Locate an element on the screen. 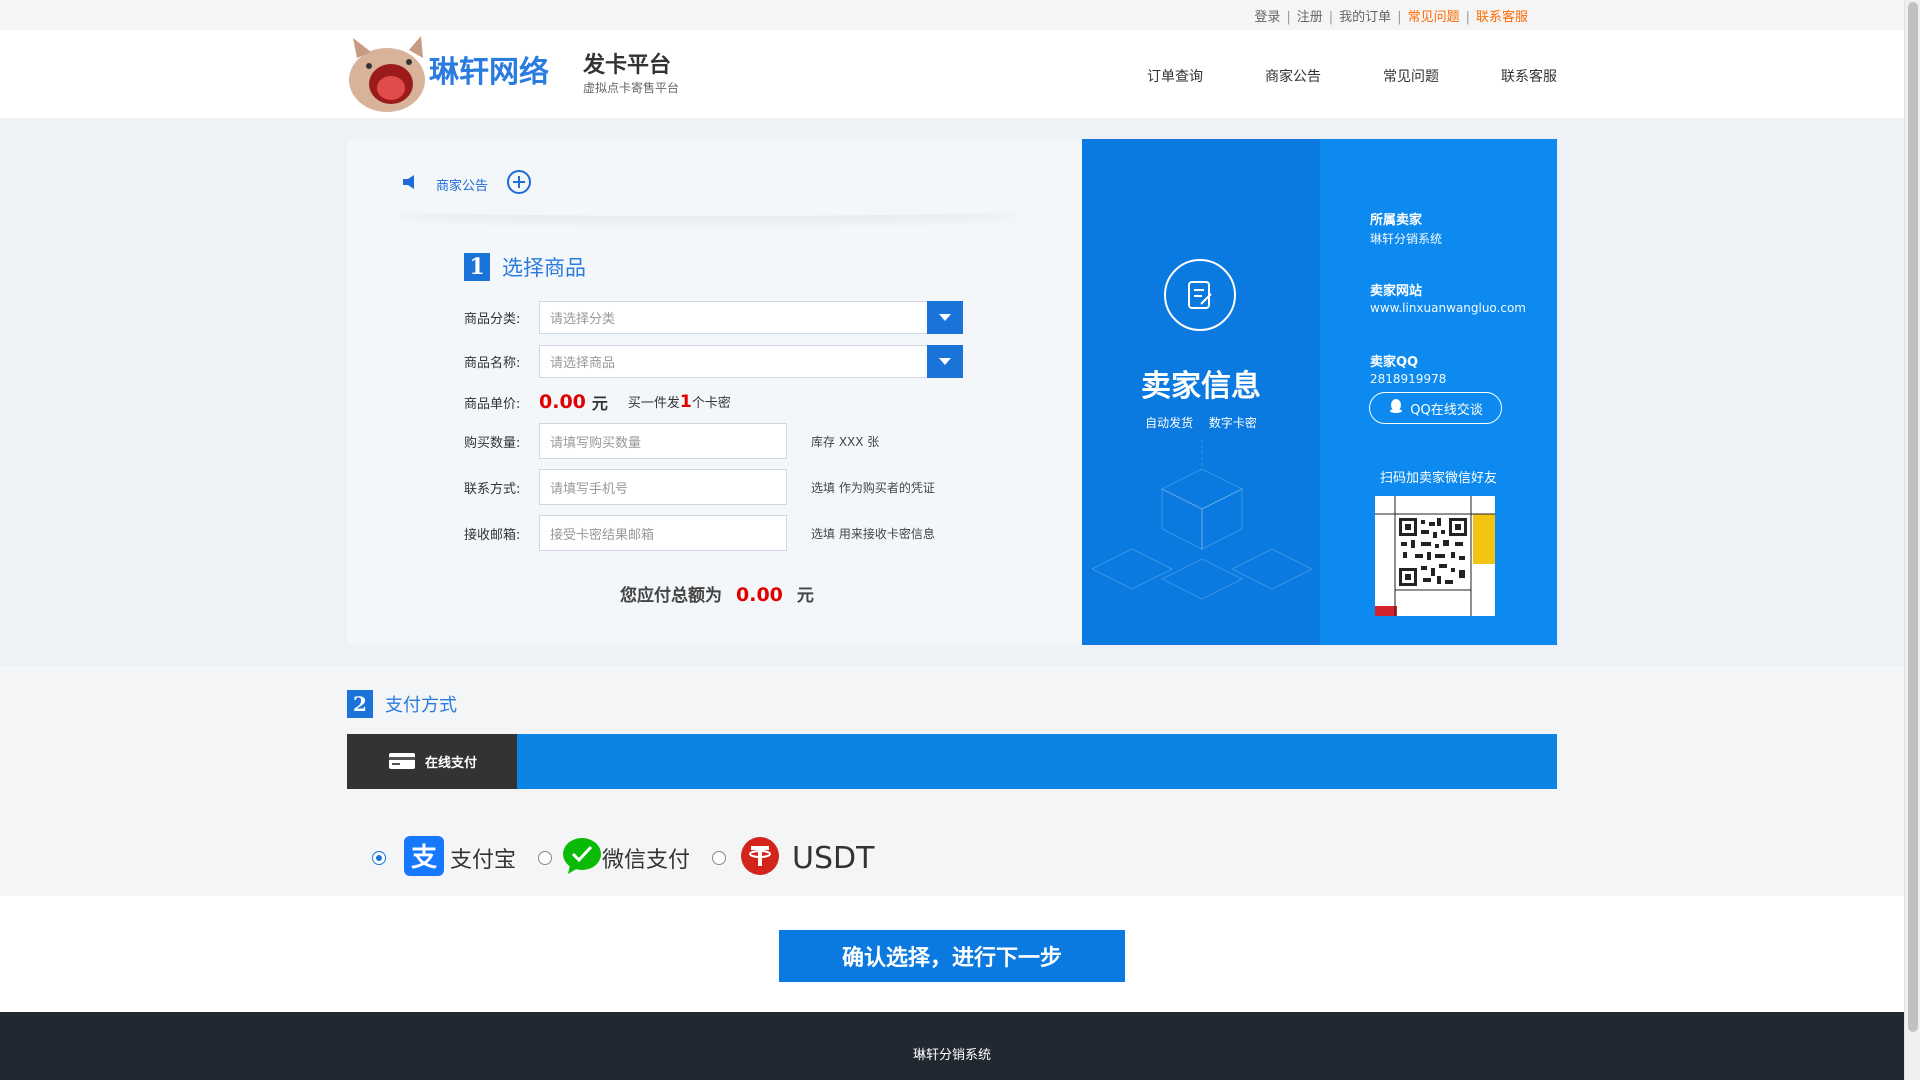 The image size is (1920, 1080). method-wechat-pay: 微信支付 is located at coordinates (614, 858).